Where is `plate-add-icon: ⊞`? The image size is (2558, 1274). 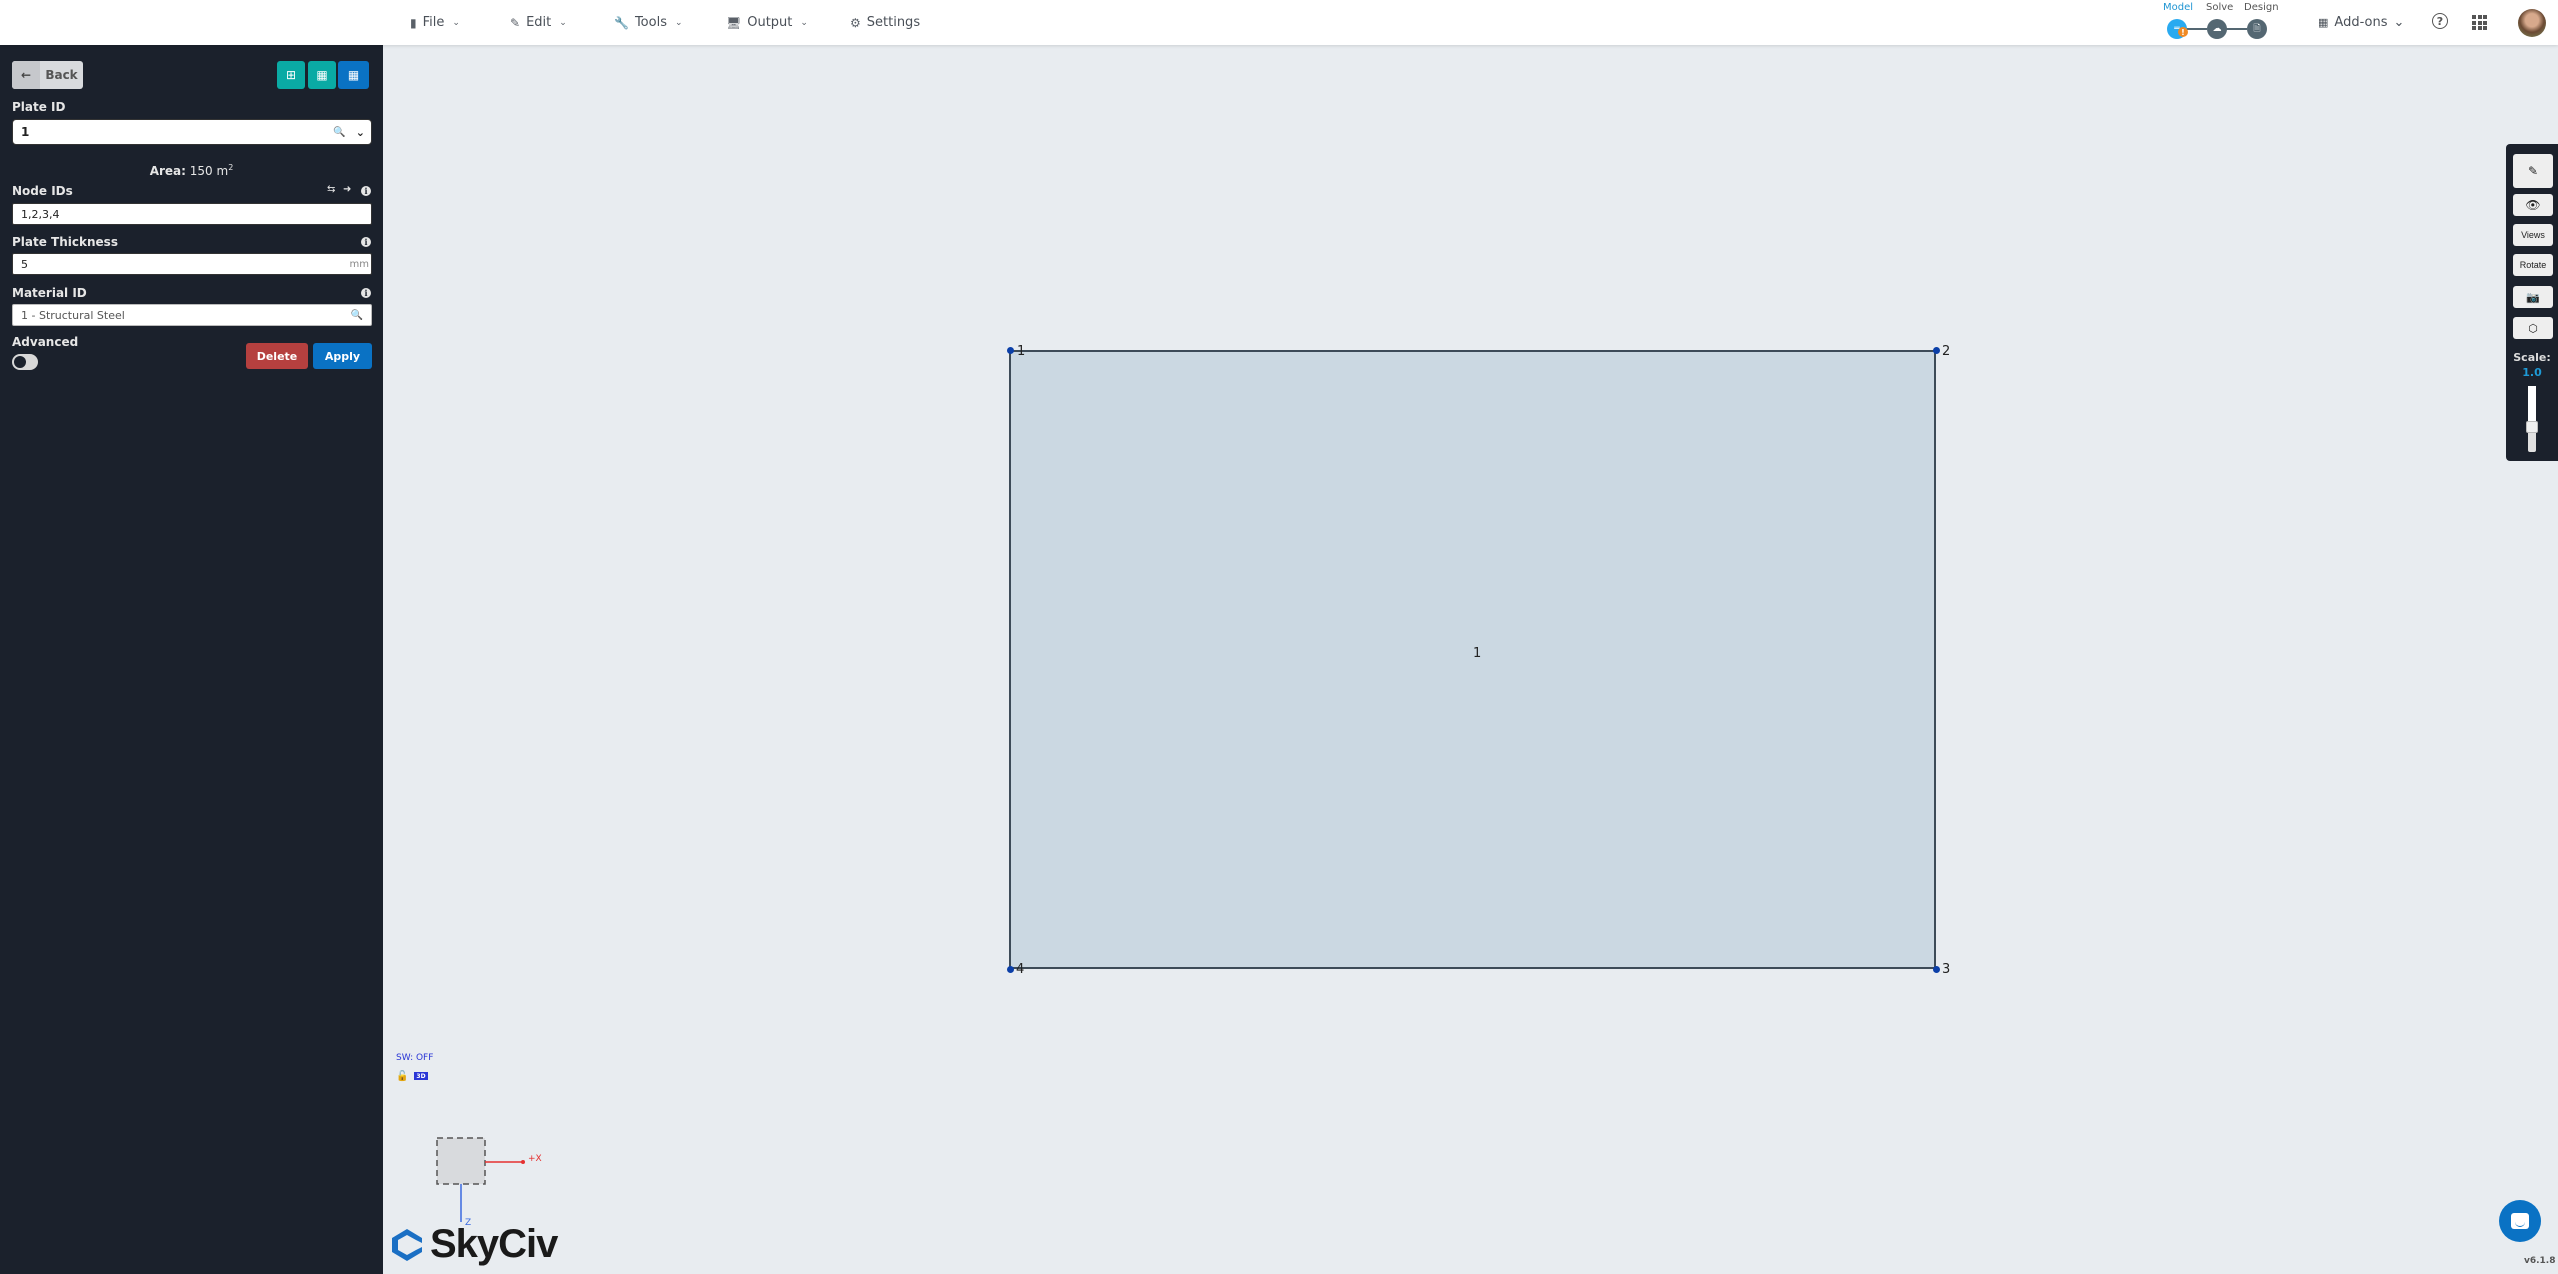
plate-add-icon: ⊞ is located at coordinates (291, 75).